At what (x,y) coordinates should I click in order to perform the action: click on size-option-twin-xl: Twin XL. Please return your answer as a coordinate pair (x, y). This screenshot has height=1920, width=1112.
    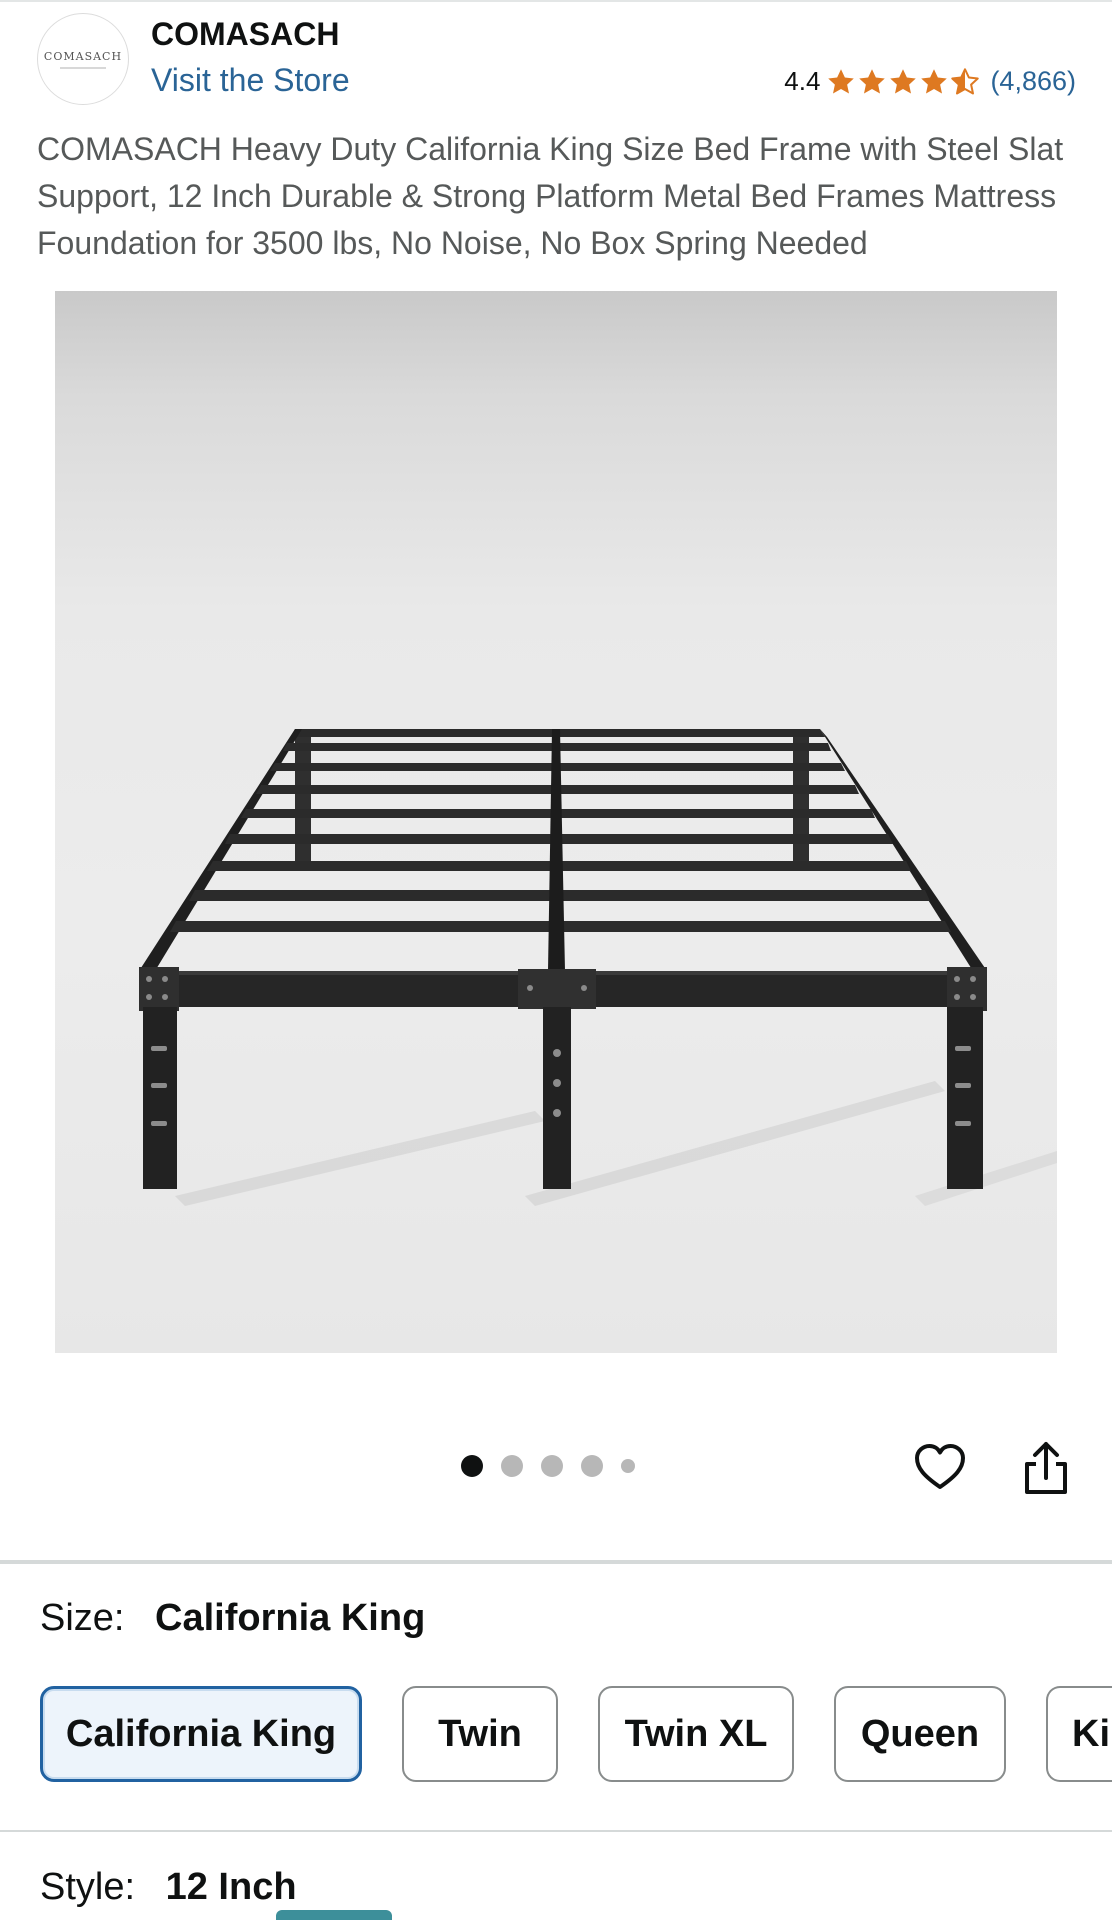
    Looking at the image, I should click on (696, 1734).